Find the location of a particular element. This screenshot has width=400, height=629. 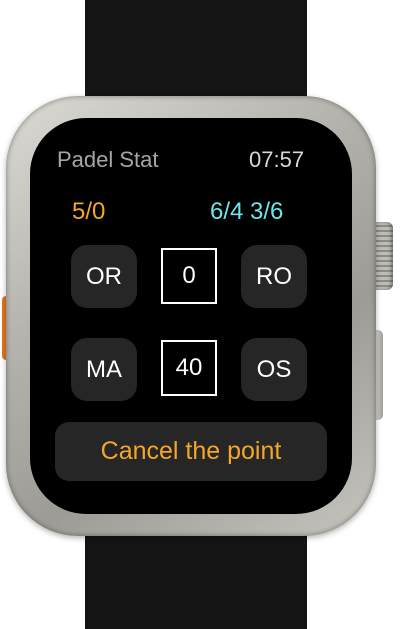

ma-button: MA is located at coordinates (104, 369).